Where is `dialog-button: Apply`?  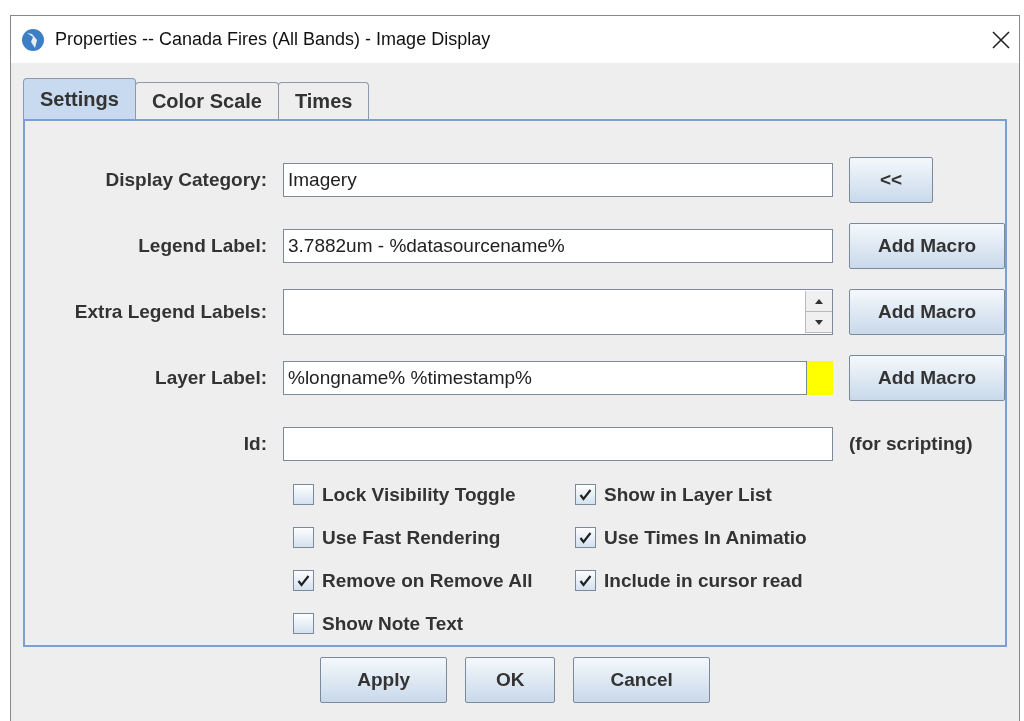 dialog-button: Apply is located at coordinates (383, 680).